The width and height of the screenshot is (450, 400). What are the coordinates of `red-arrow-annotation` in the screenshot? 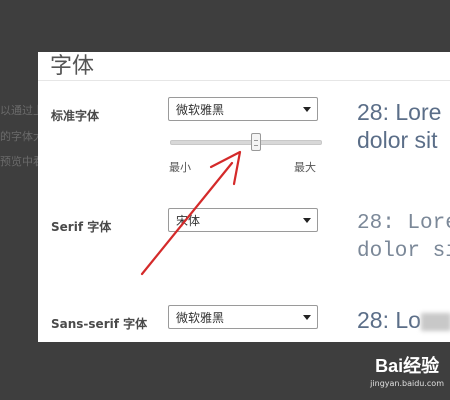 It's located at (191, 213).